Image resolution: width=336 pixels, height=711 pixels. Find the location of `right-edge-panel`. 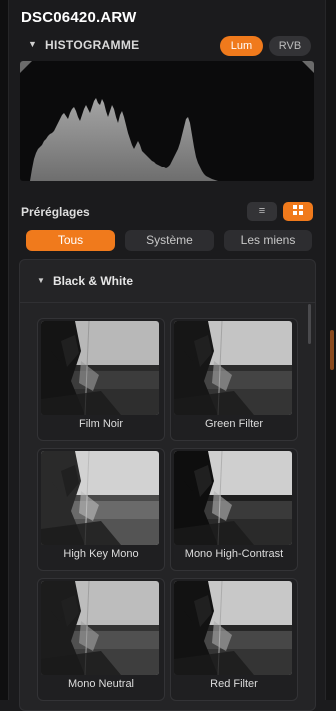

right-edge-panel is located at coordinates (330, 350).